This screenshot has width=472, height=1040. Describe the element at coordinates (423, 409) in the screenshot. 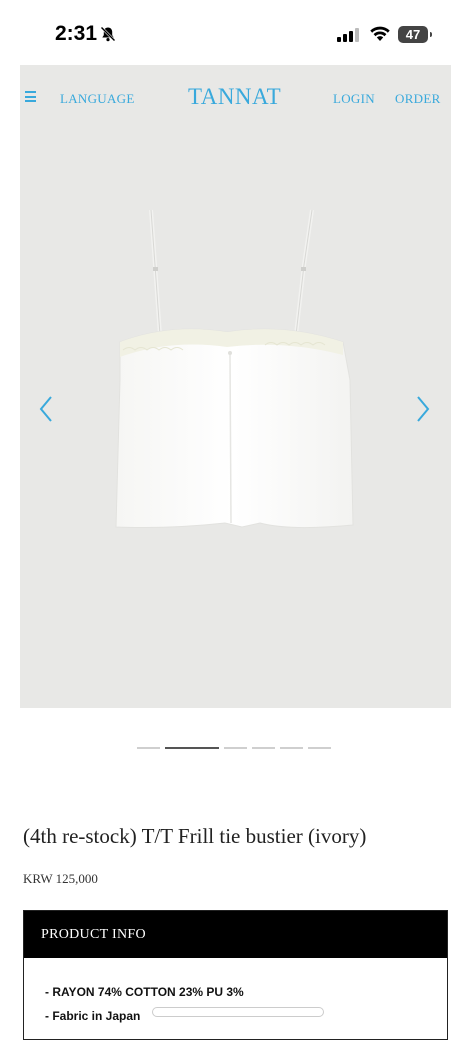

I see `chevron-right-icon` at that location.